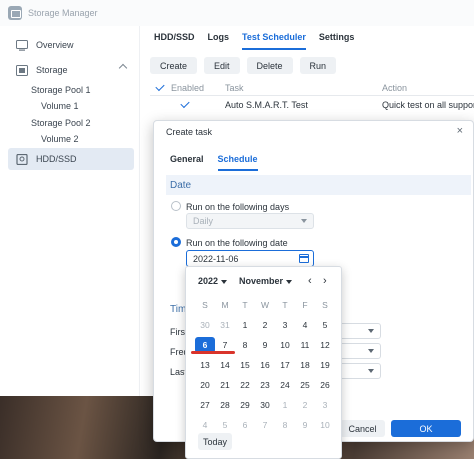 The width and height of the screenshot is (474, 459). Describe the element at coordinates (305, 345) in the screenshot. I see `calendar-day: 11` at that location.